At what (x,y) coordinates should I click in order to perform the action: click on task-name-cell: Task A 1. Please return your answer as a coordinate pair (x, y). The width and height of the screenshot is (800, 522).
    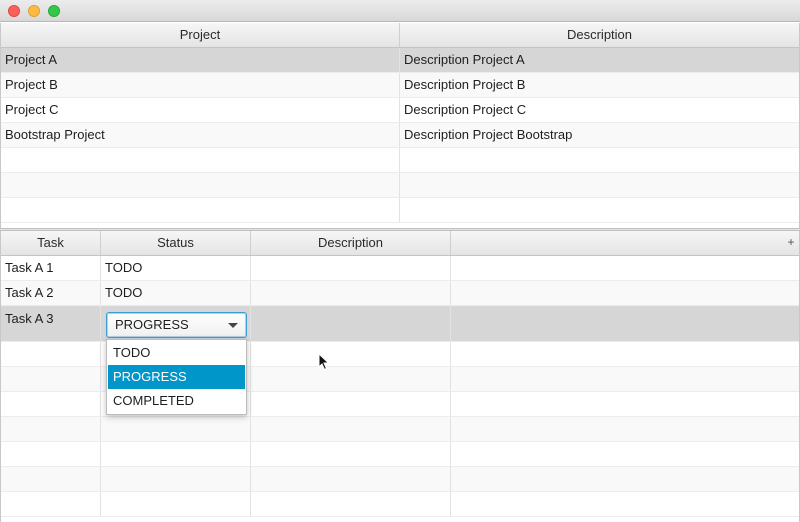
    Looking at the image, I should click on (51, 268).